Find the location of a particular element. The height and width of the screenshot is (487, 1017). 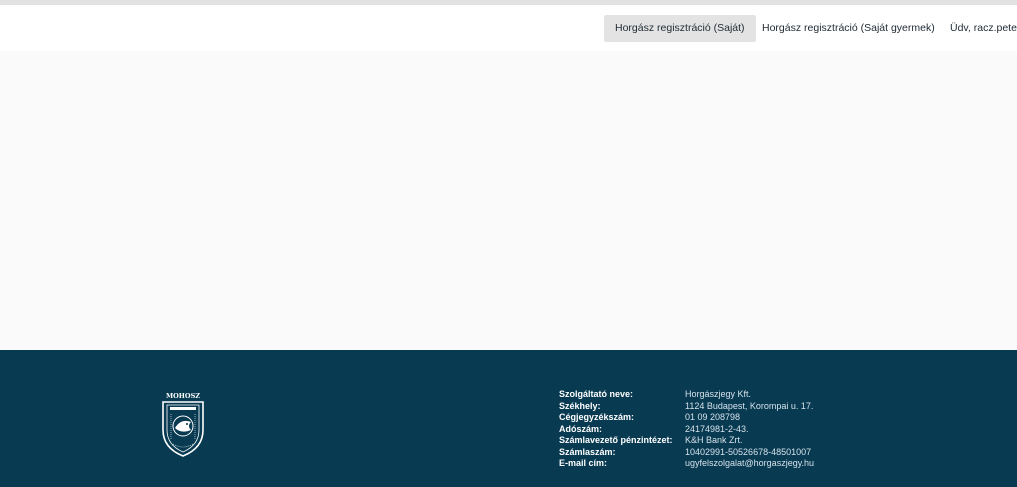

info-row-account-number: Számlaszám: 10402991-50526678-48501007 is located at coordinates (686, 453).